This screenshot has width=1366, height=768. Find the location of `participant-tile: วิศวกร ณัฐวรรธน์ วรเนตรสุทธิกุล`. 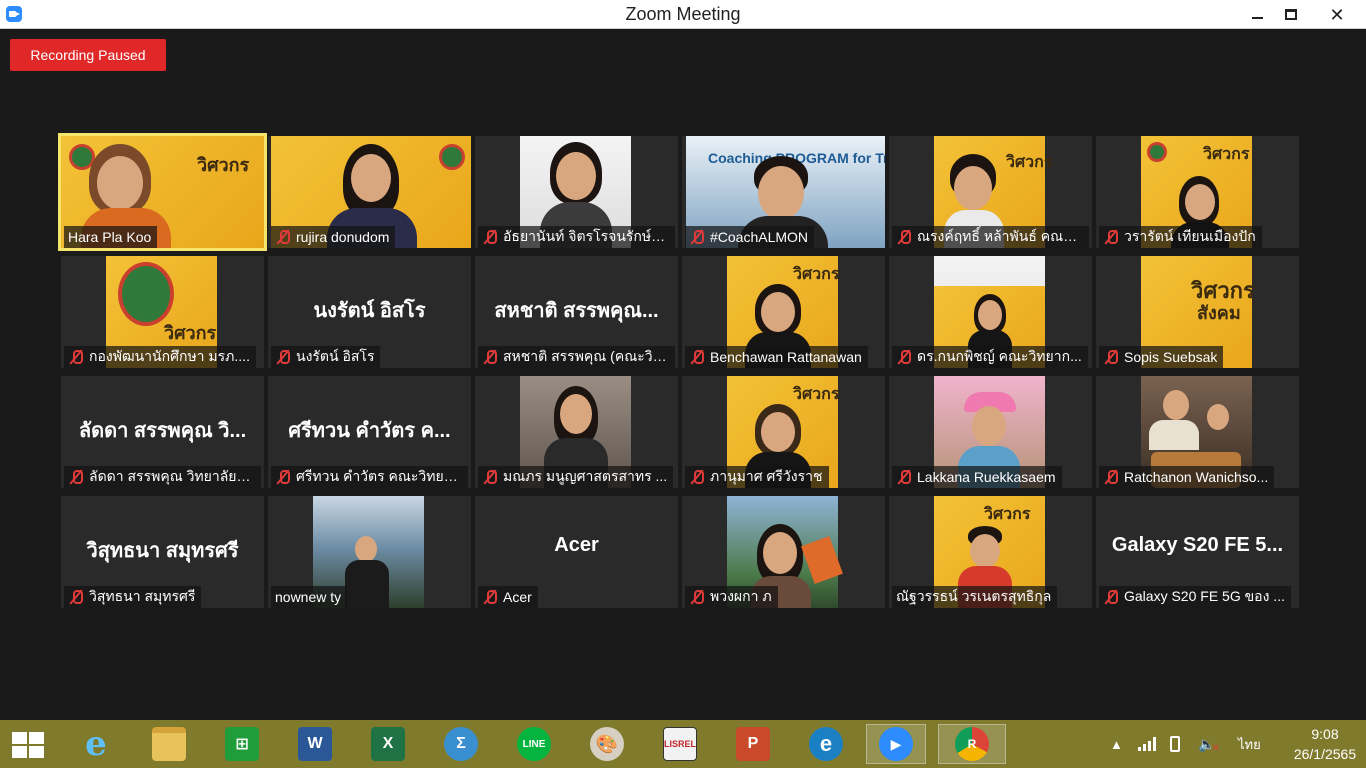

participant-tile: วิศวกร ณัฐวรรธน์ วรเนตรสุทธิกุล is located at coordinates (990, 552).